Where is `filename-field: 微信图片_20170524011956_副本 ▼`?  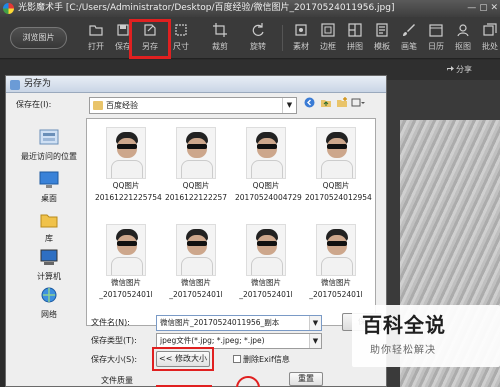
filename-field: 微信图片_20170524011956_副本 ▼ is located at coordinates (239, 323).